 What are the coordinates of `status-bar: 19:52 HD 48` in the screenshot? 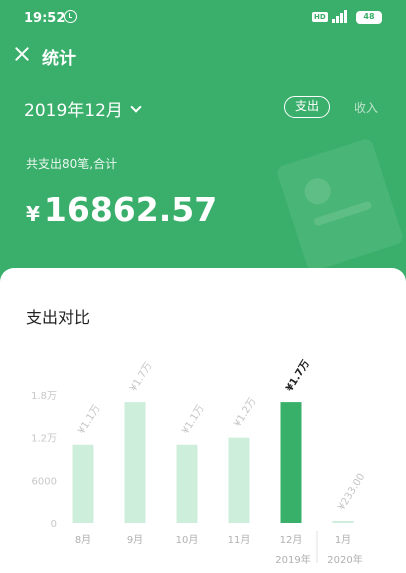 It's located at (203, 18).